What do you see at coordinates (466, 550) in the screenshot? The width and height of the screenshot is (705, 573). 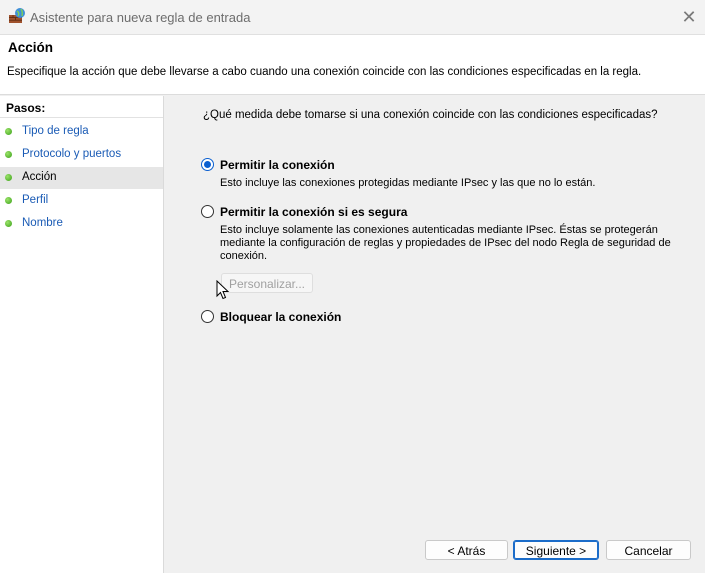 I see `back-button: < Atrás` at bounding box center [466, 550].